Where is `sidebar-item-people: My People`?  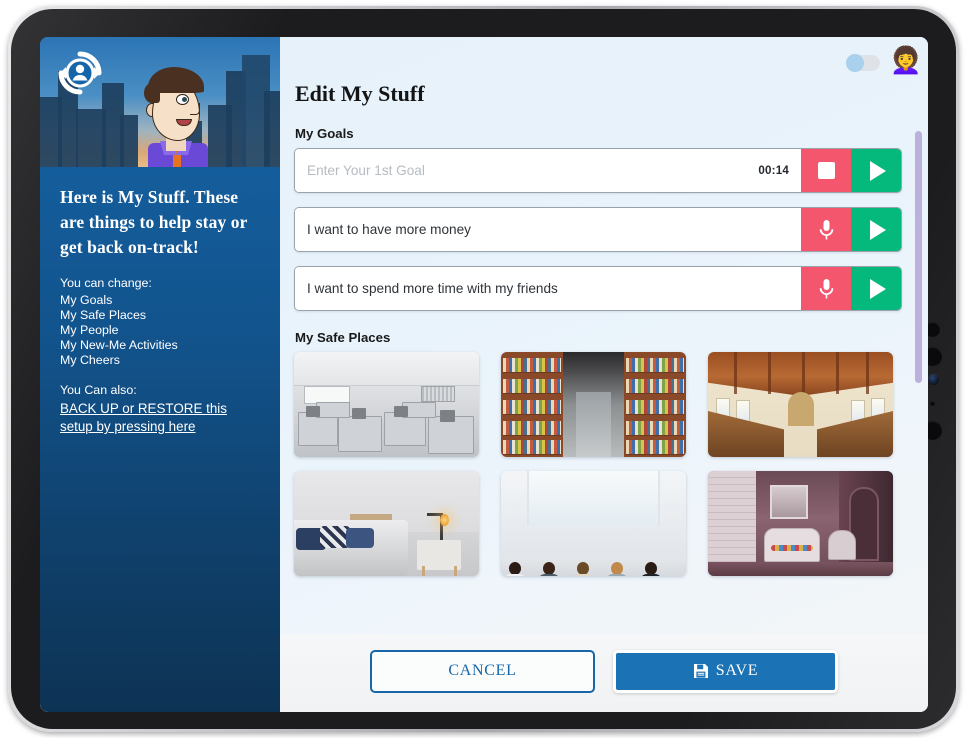
sidebar-item-people: My People is located at coordinates (160, 330).